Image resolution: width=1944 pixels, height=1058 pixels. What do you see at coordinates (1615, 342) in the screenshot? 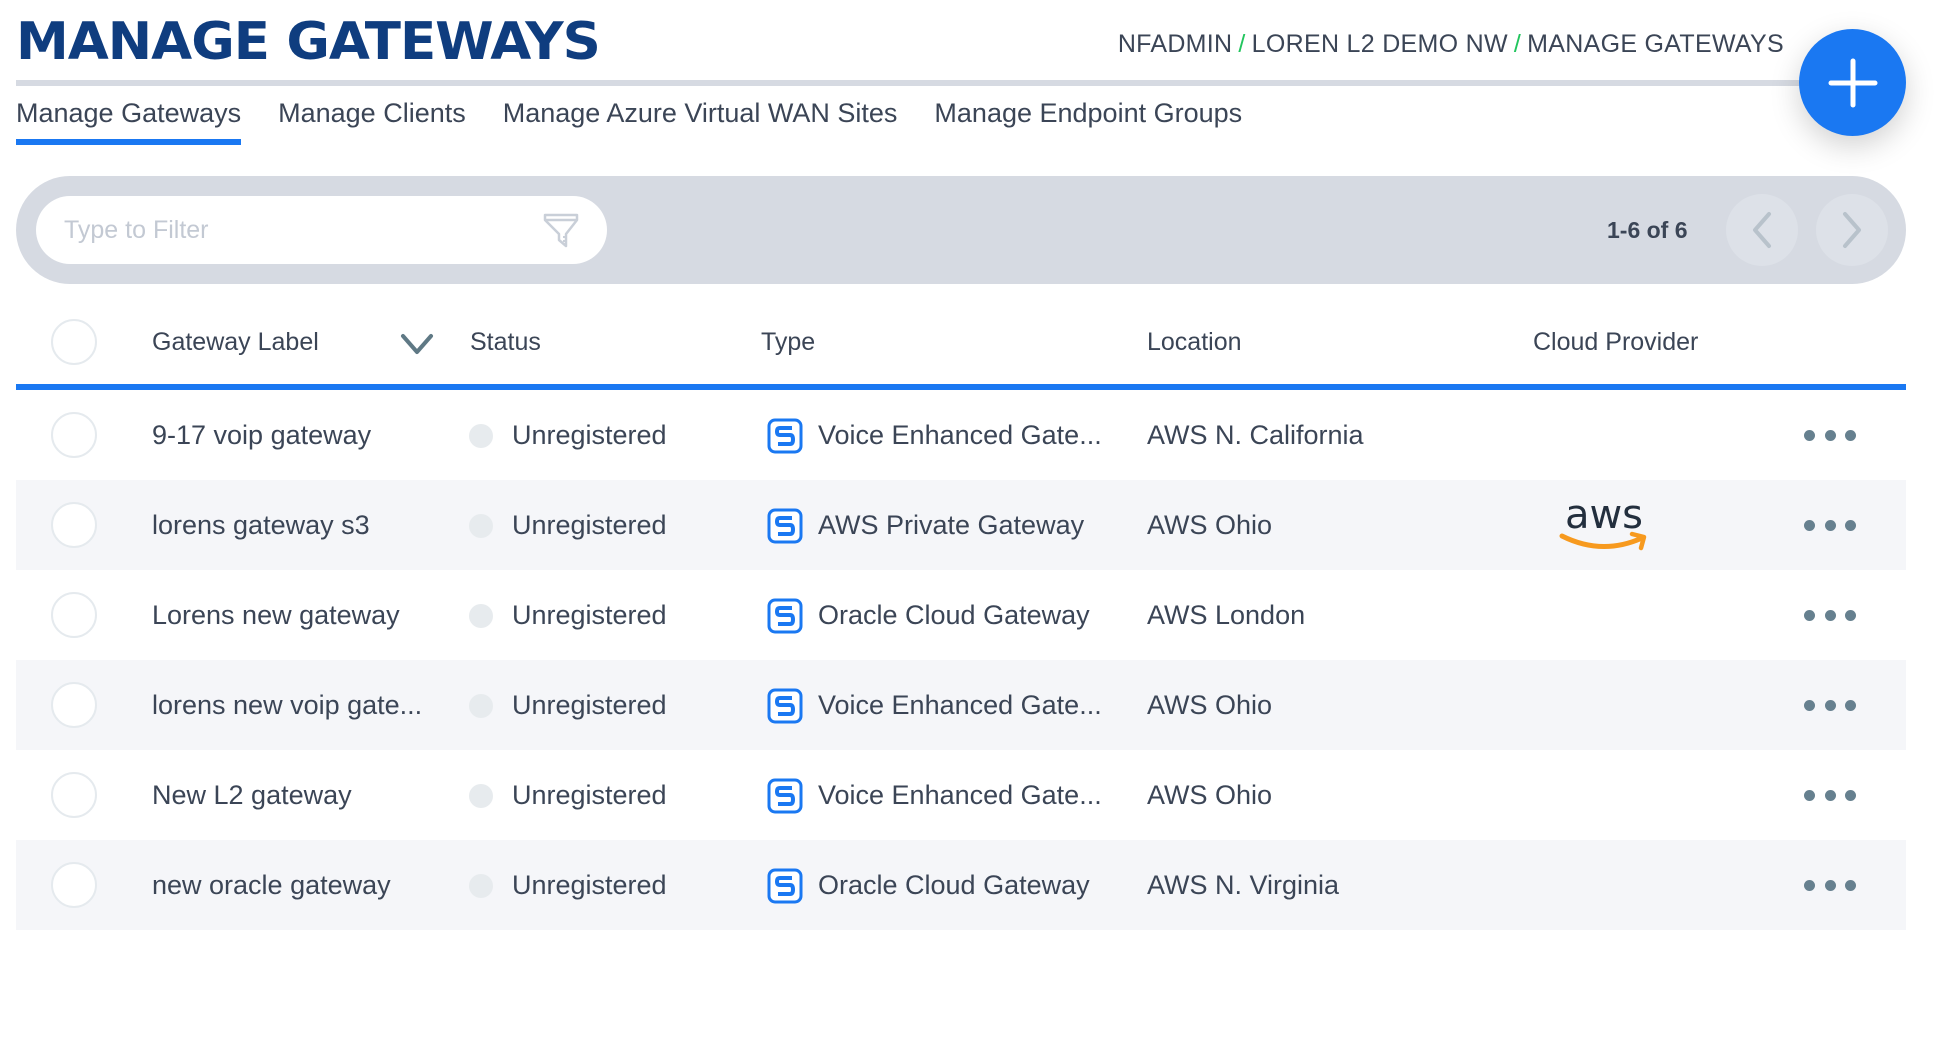
I see `column-header-cloud-provider: Cloud Provider` at bounding box center [1615, 342].